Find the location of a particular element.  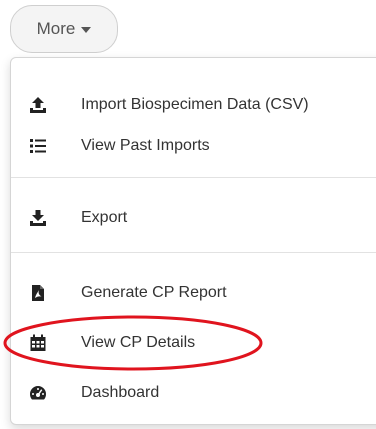

menu-item-generate-cp-report: Generate CP Report is located at coordinates (193, 293).